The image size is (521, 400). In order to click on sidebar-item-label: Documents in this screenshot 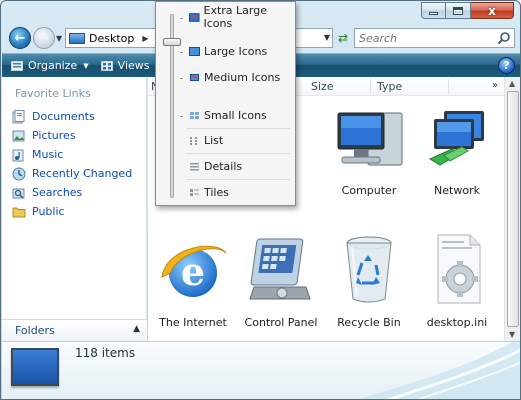, I will do `click(63, 116)`.